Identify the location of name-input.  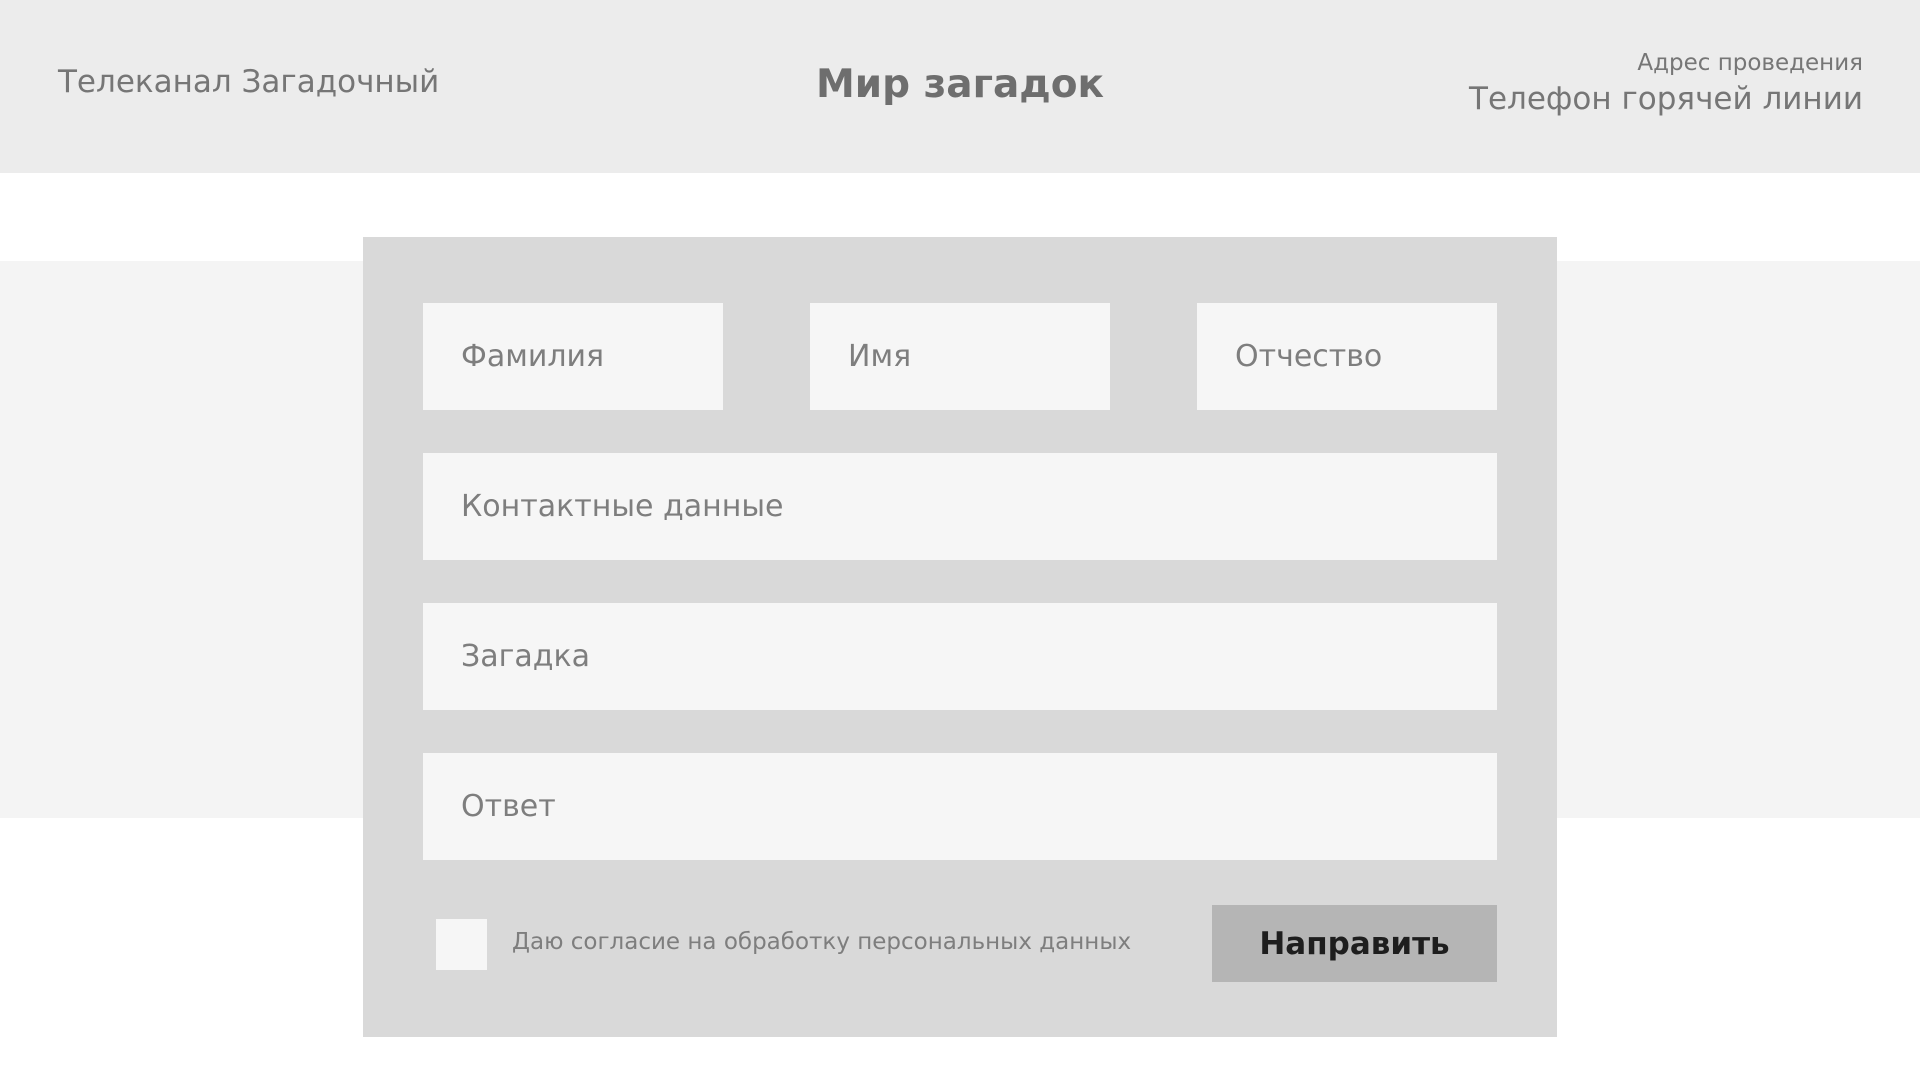
(960, 356).